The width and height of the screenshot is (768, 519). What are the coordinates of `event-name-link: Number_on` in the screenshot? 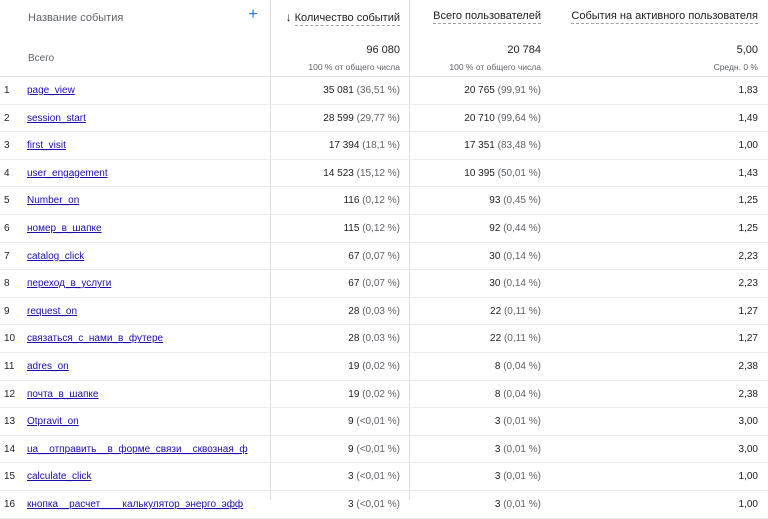 It's located at (53, 200).